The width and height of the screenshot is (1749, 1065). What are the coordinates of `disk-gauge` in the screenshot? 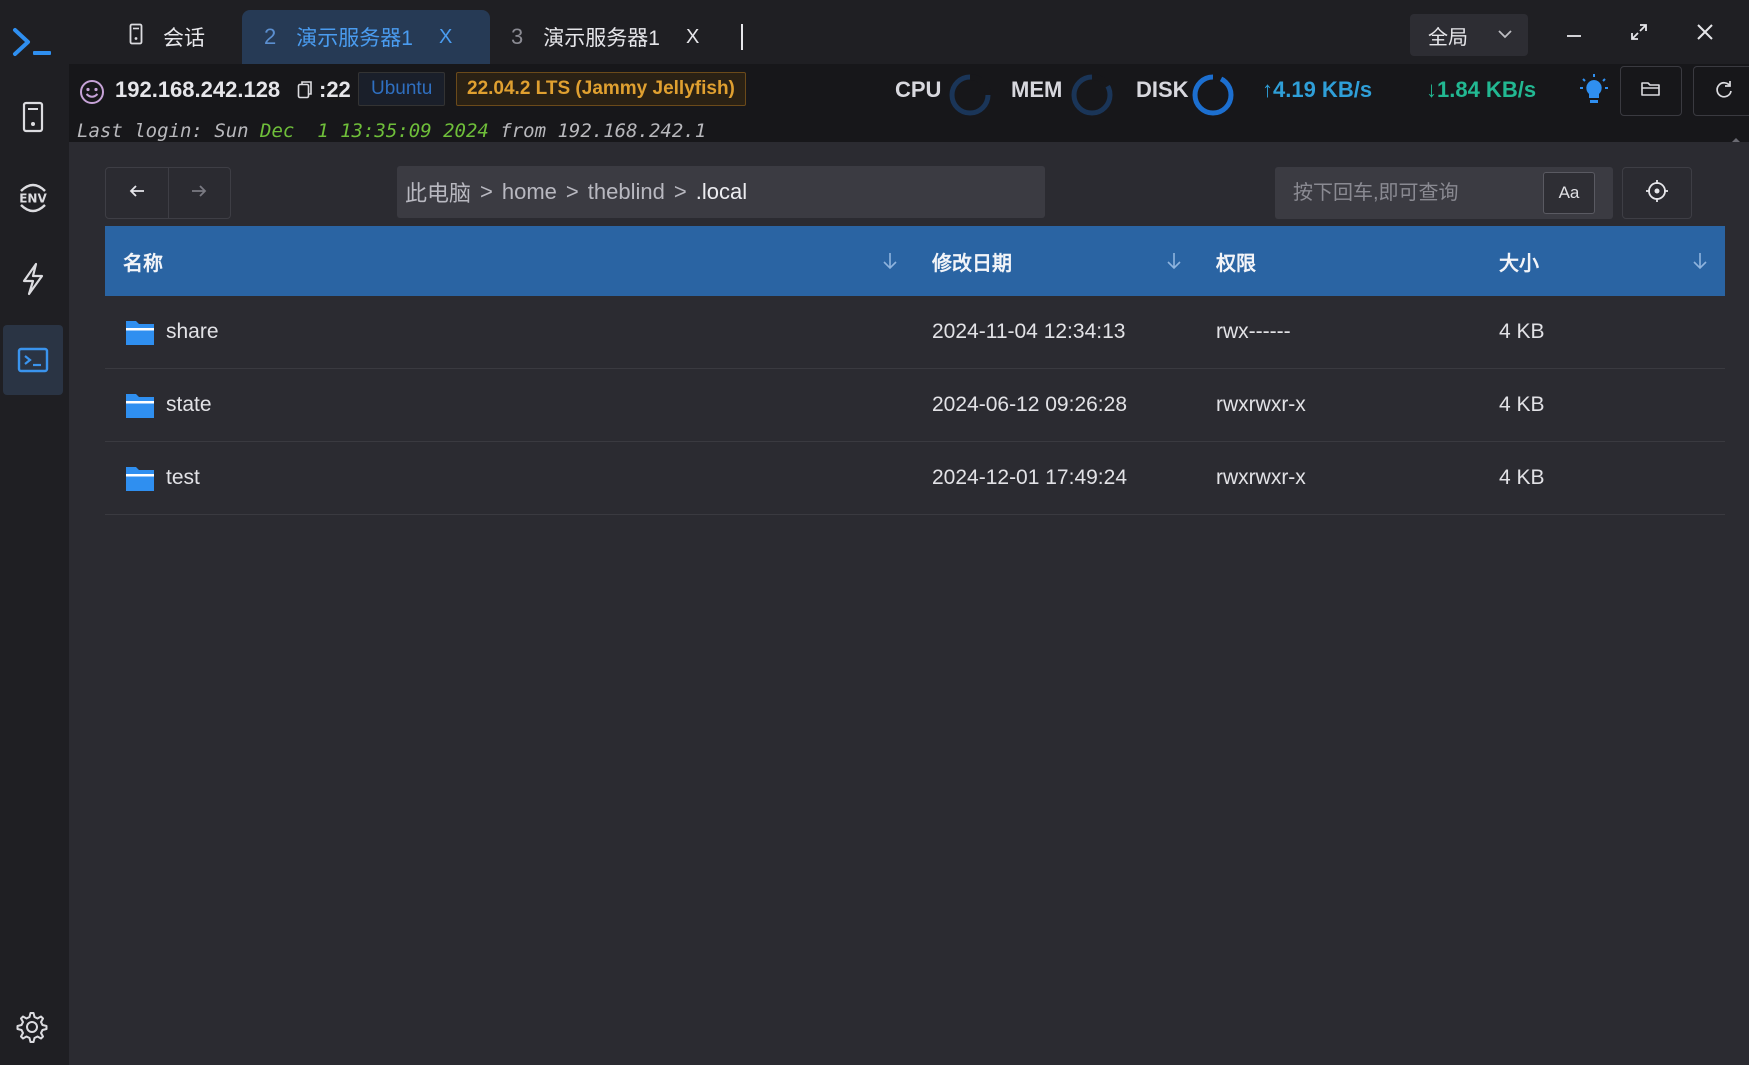 It's located at (1213, 97).